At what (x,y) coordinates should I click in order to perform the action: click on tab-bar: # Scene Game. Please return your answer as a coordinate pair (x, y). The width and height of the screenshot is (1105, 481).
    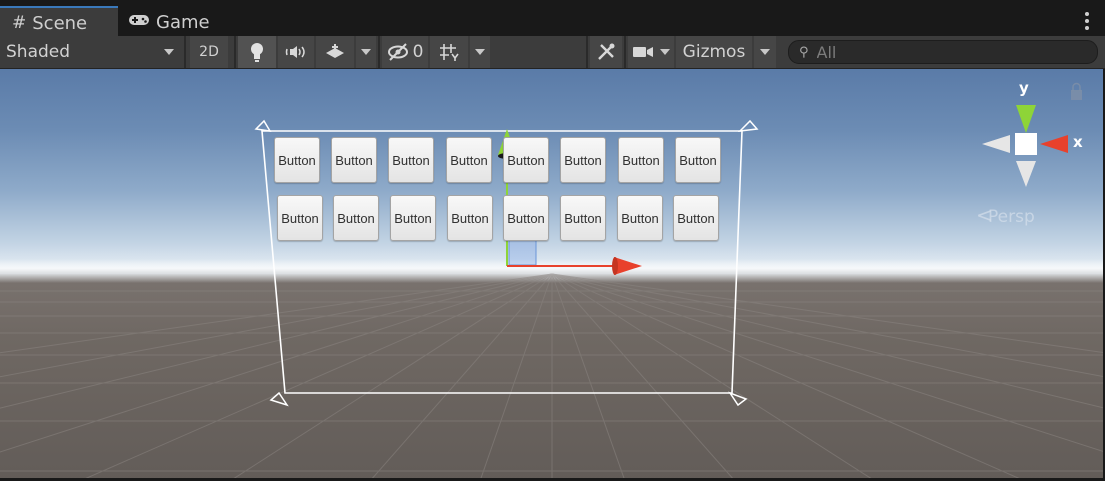
    Looking at the image, I should click on (552, 19).